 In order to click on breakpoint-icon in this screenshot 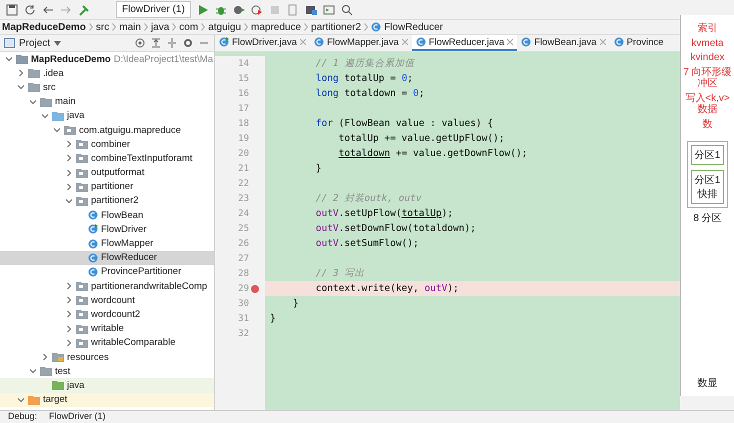, I will do `click(255, 288)`.